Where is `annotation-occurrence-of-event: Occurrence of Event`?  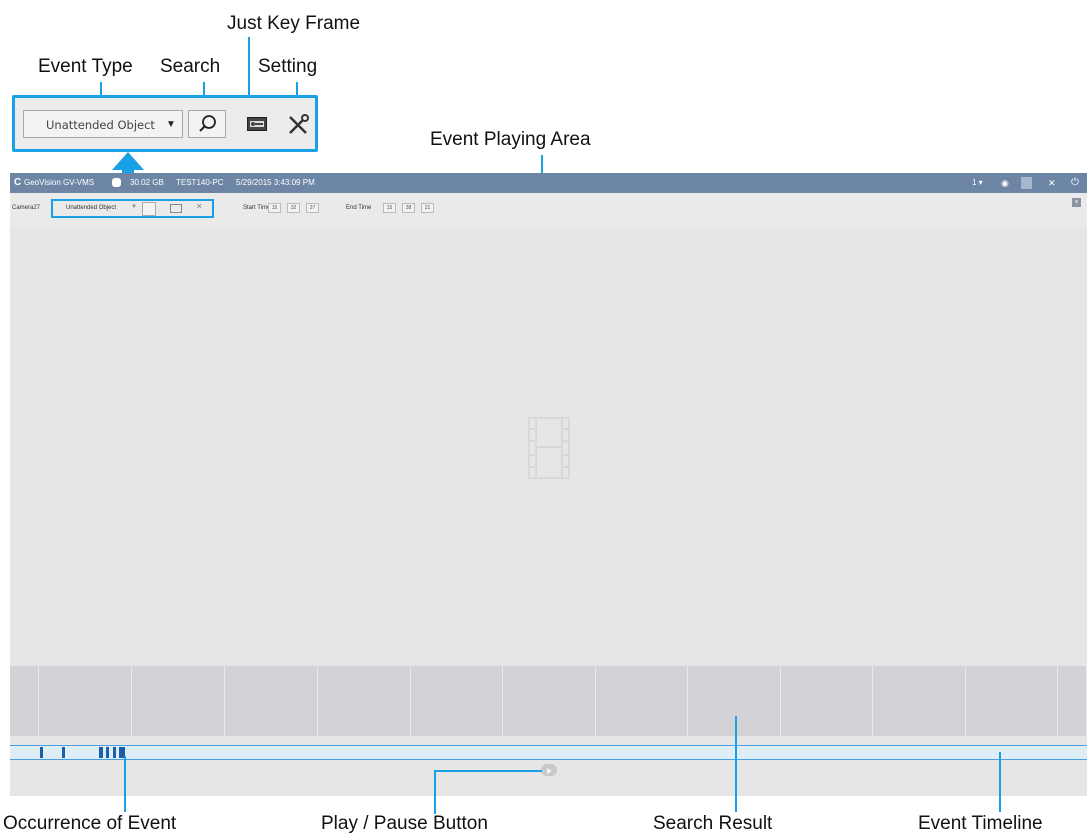
annotation-occurrence-of-event: Occurrence of Event is located at coordinates (90, 823).